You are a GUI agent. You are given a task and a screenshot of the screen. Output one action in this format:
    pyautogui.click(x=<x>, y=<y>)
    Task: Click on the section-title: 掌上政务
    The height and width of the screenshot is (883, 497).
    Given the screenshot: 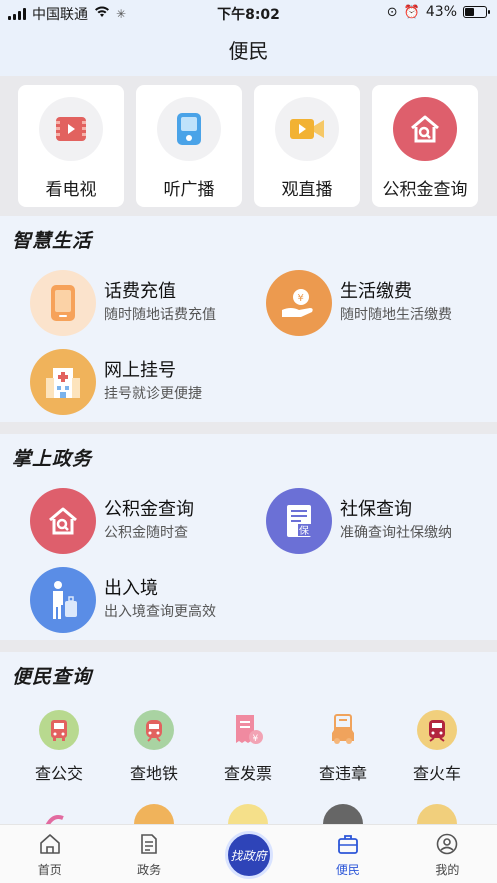 What is the action you would take?
    pyautogui.click(x=52, y=459)
    